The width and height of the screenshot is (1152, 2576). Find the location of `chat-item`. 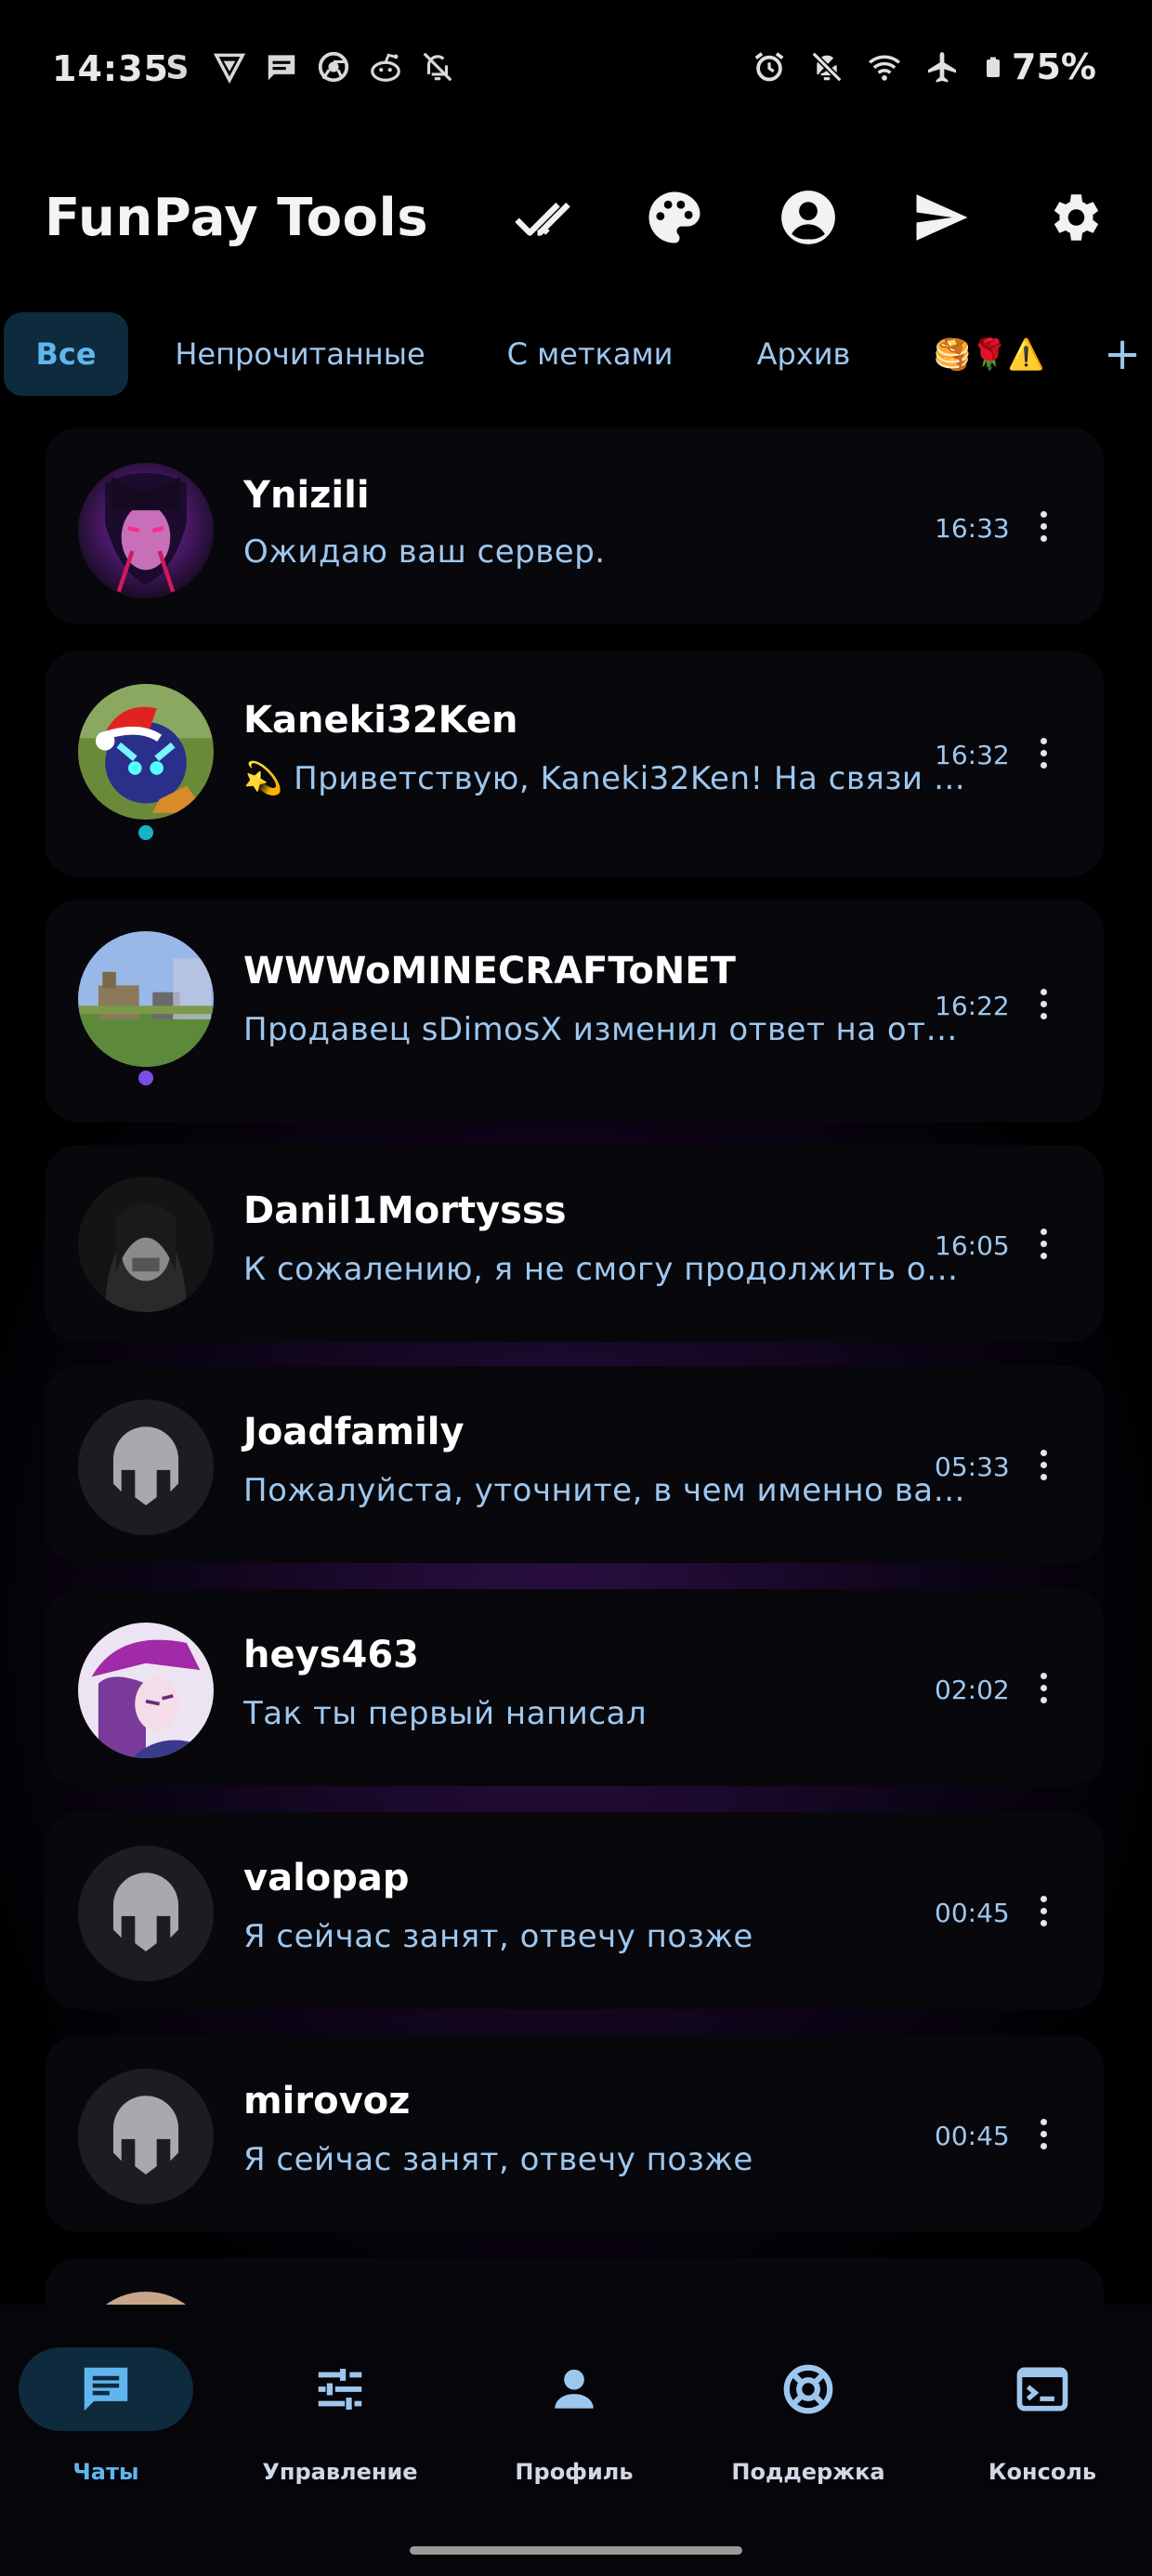

chat-item is located at coordinates (574, 2281).